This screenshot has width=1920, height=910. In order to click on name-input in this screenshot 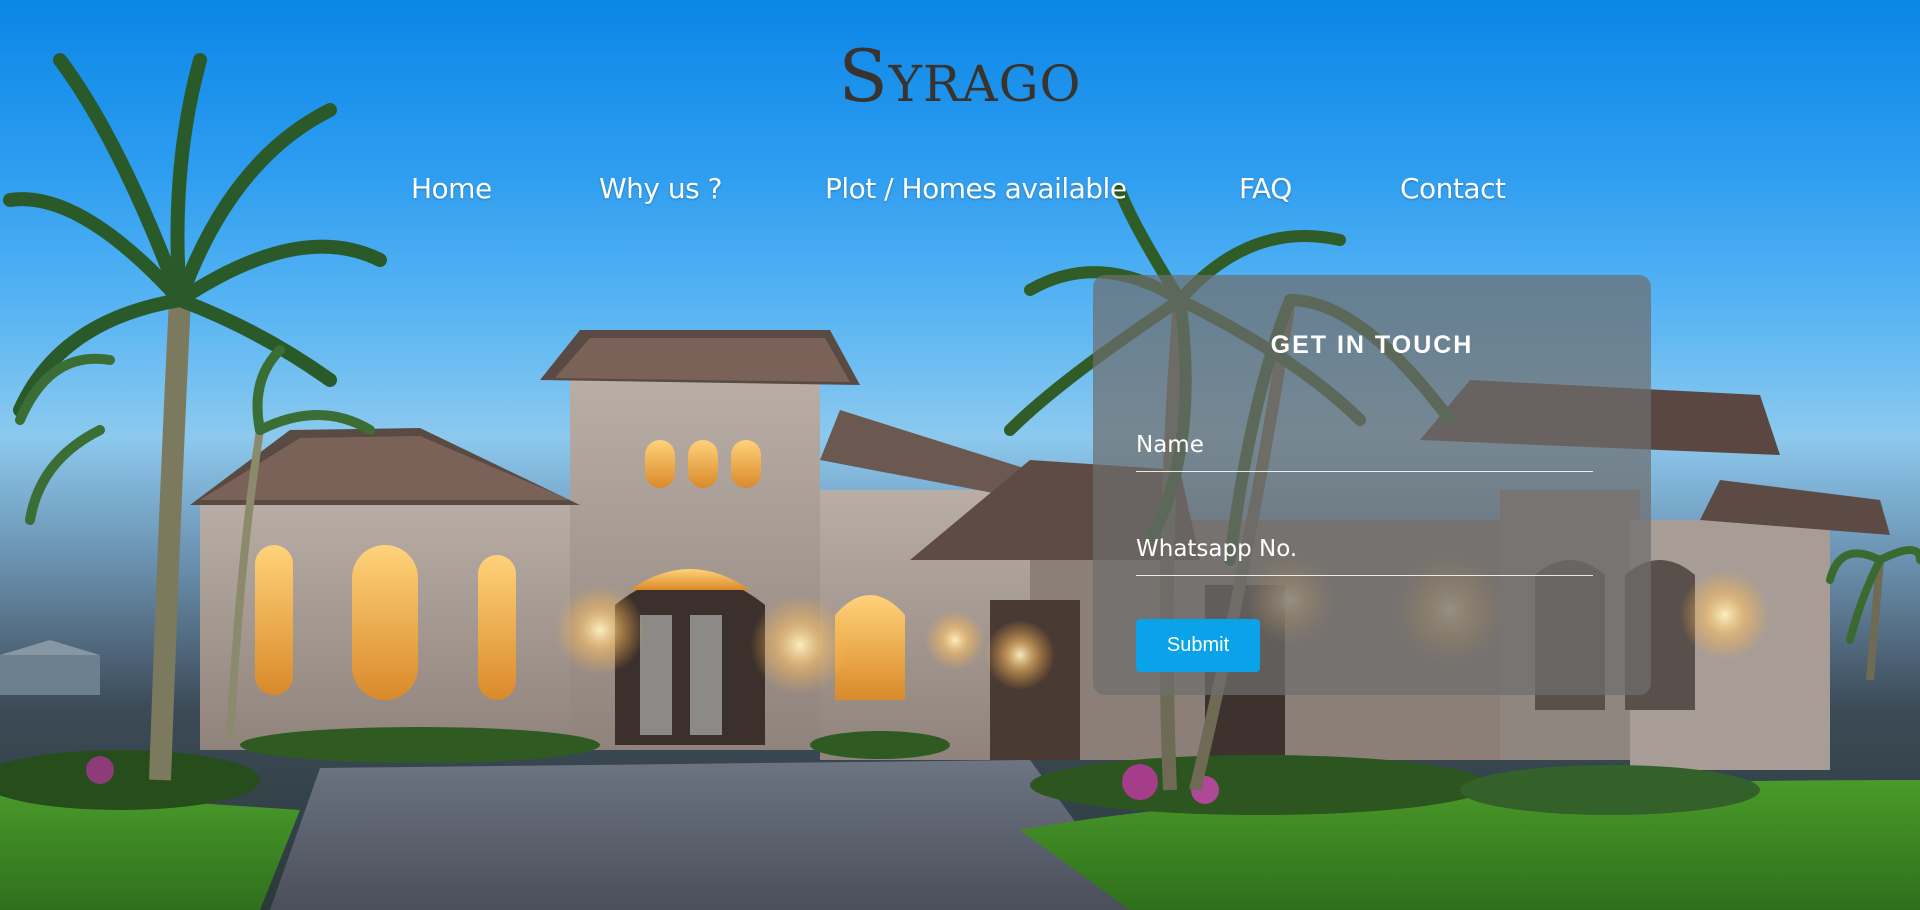, I will do `click(1364, 449)`.